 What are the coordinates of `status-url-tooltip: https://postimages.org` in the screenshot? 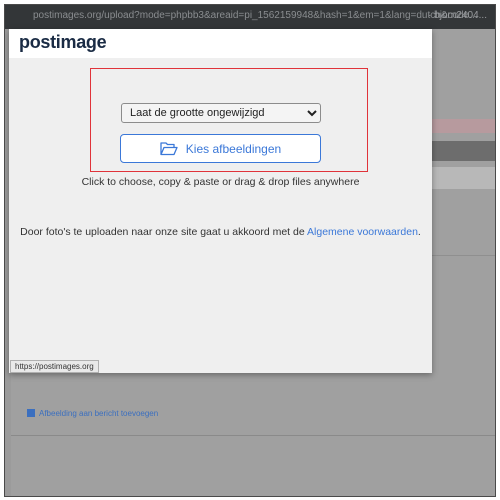 It's located at (54, 366).